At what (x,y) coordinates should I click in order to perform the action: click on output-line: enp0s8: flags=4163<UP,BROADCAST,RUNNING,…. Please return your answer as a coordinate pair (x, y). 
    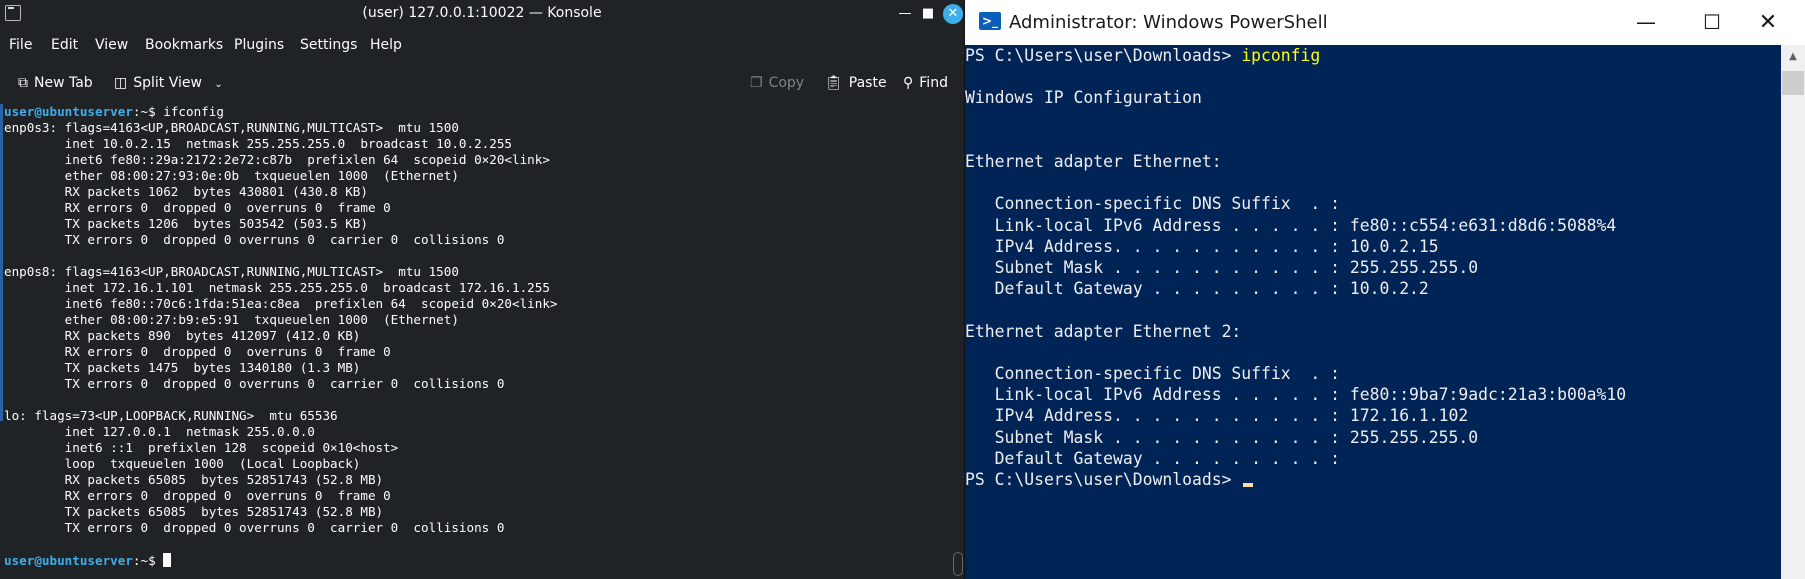
    Looking at the image, I should click on (231, 271).